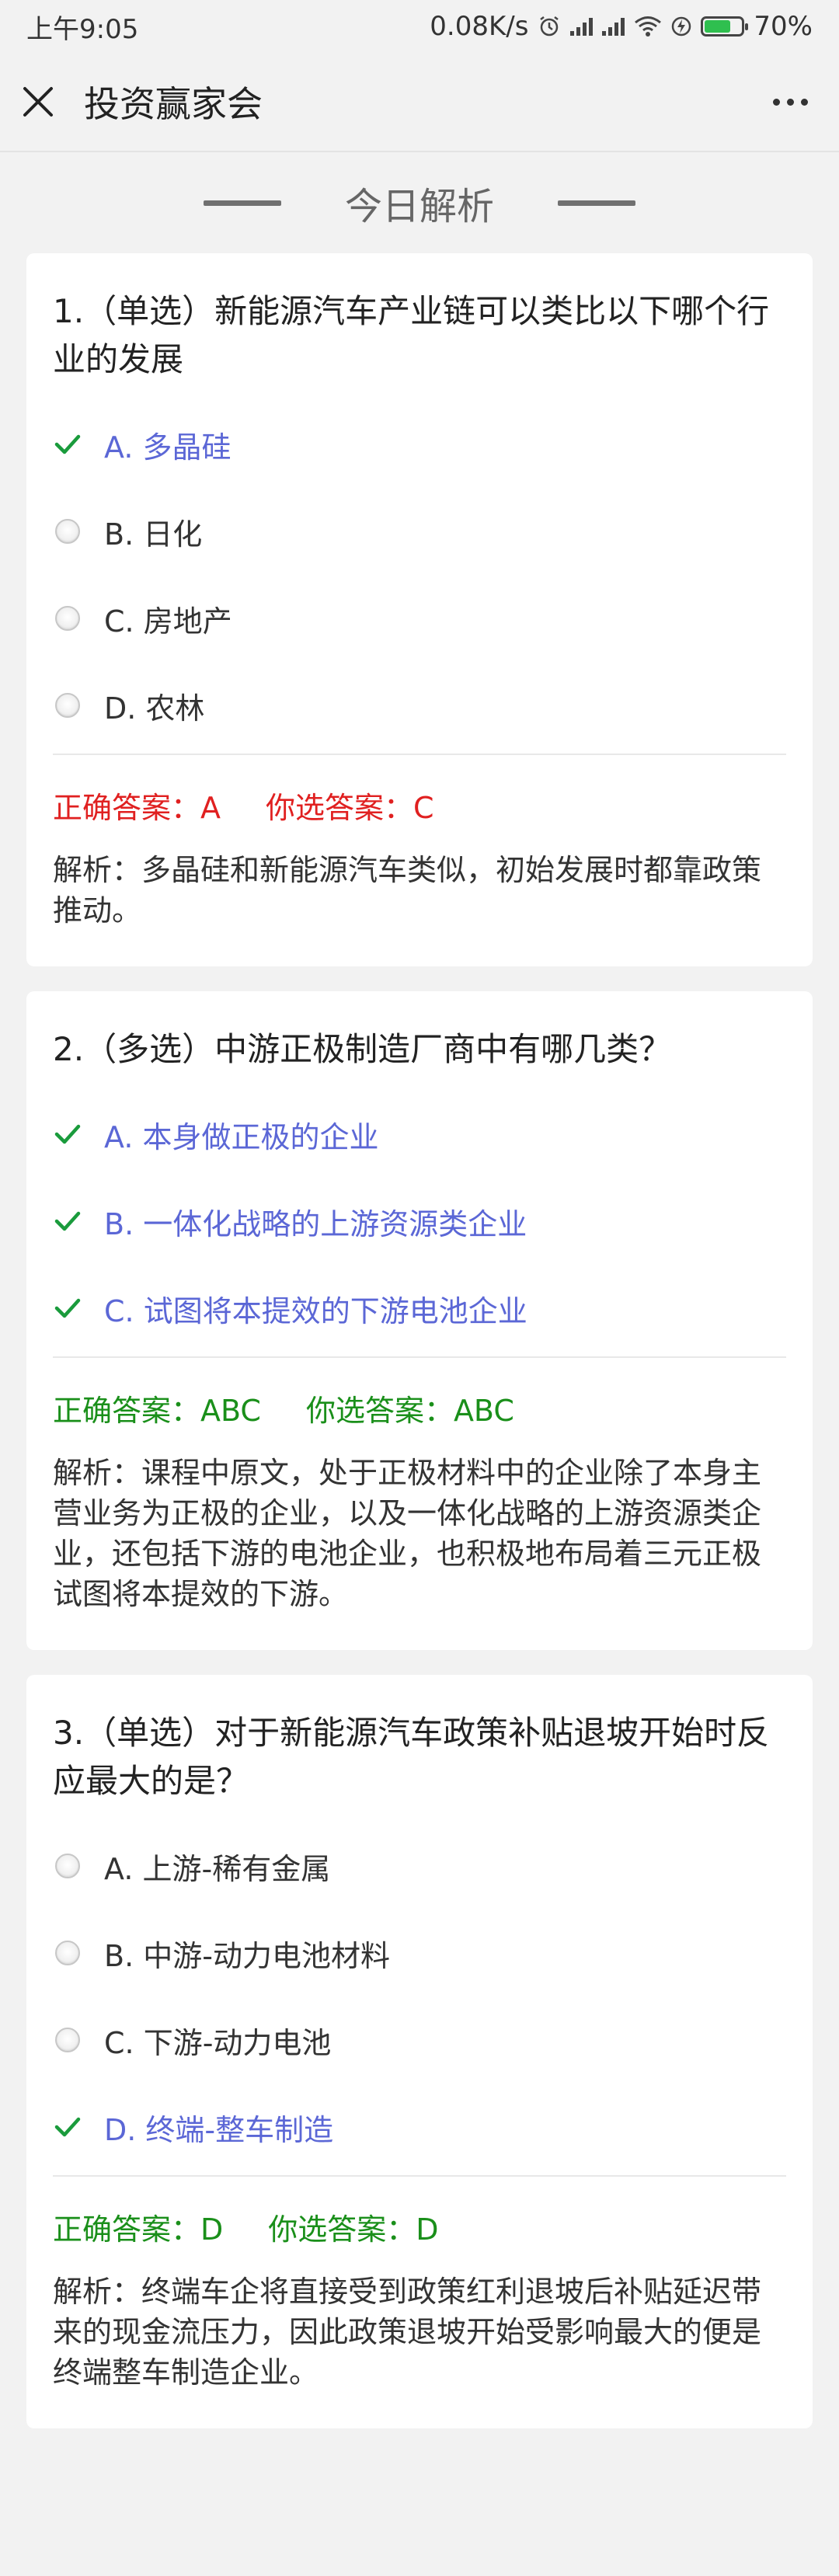 The width and height of the screenshot is (839, 2576). Describe the element at coordinates (242, 203) in the screenshot. I see `divider-left` at that location.